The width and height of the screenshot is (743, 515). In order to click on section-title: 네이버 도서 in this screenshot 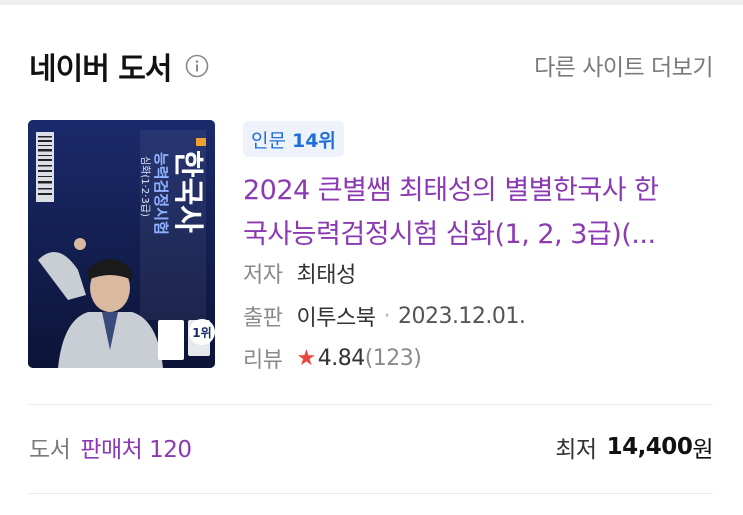, I will do `click(100, 69)`.